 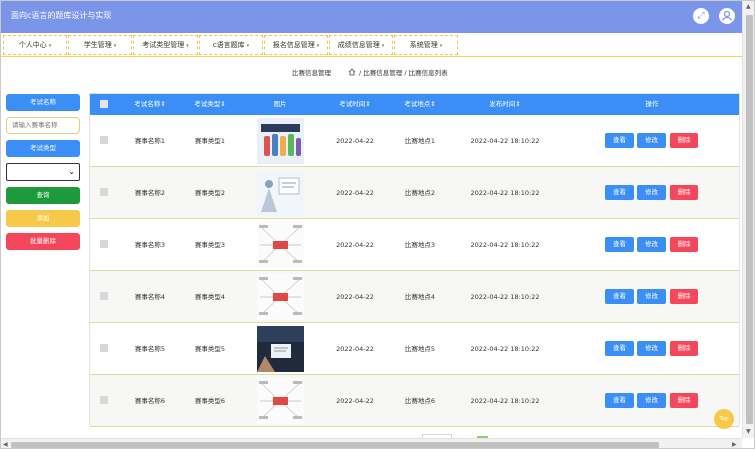 What do you see at coordinates (420, 245) in the screenshot?
I see `cell-exam-place: 比赛地点3` at bounding box center [420, 245].